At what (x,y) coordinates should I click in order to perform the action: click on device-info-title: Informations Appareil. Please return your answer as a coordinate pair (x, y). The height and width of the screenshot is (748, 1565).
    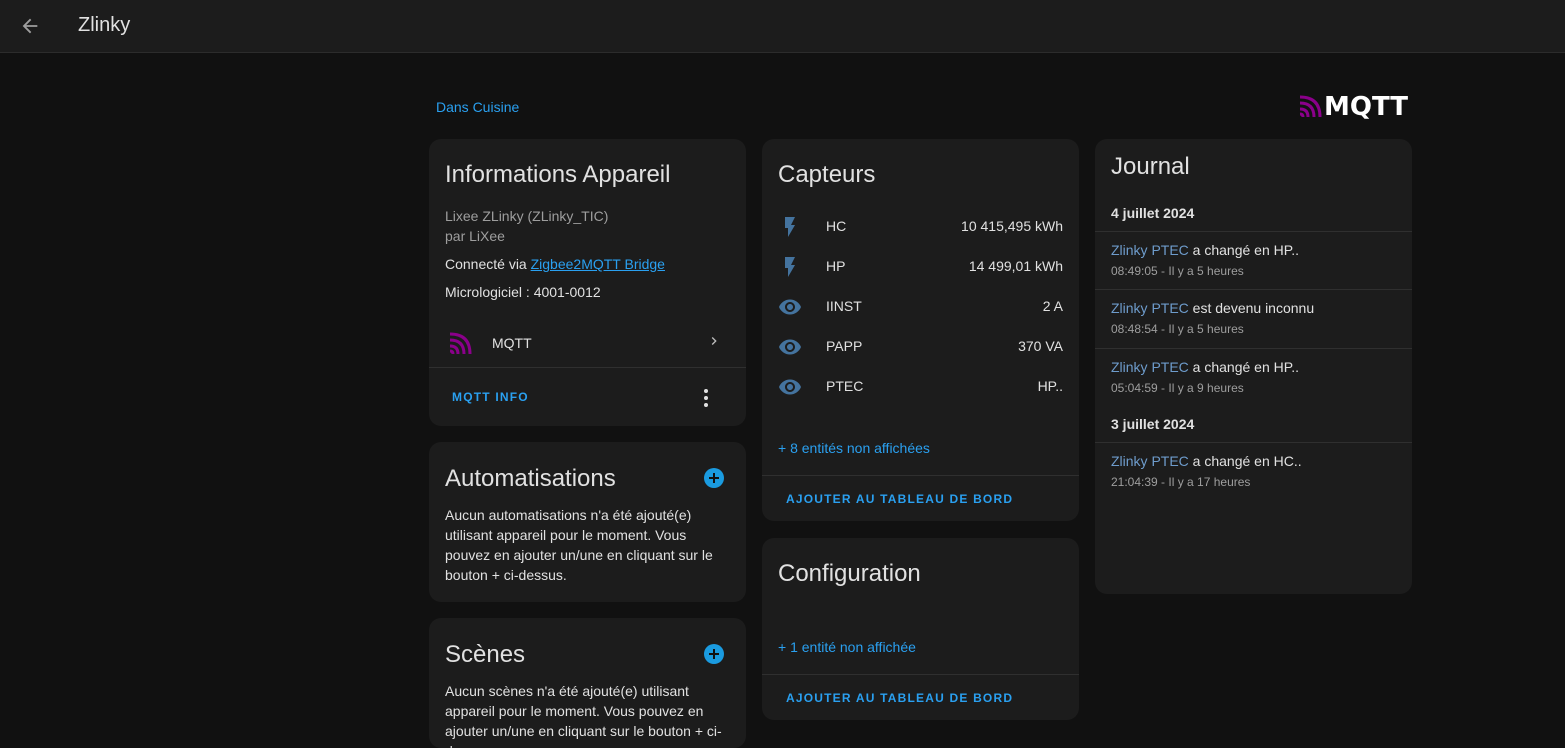
    Looking at the image, I should click on (558, 174).